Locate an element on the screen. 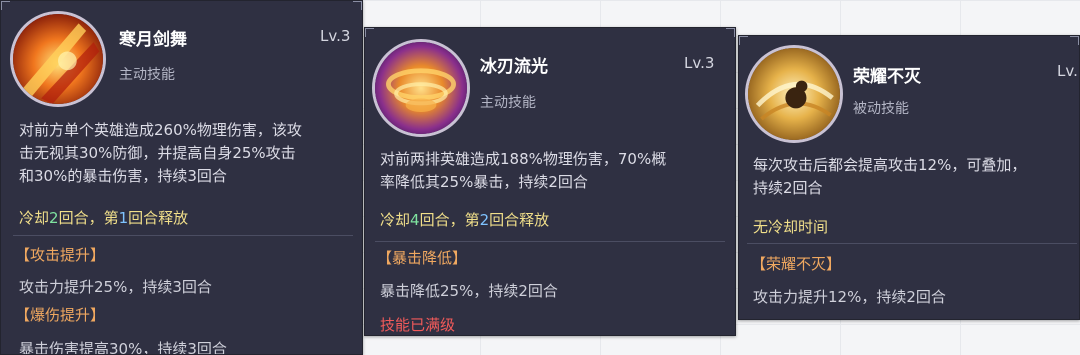  buff-title: 【荣耀不灭】 is located at coordinates (796, 264).